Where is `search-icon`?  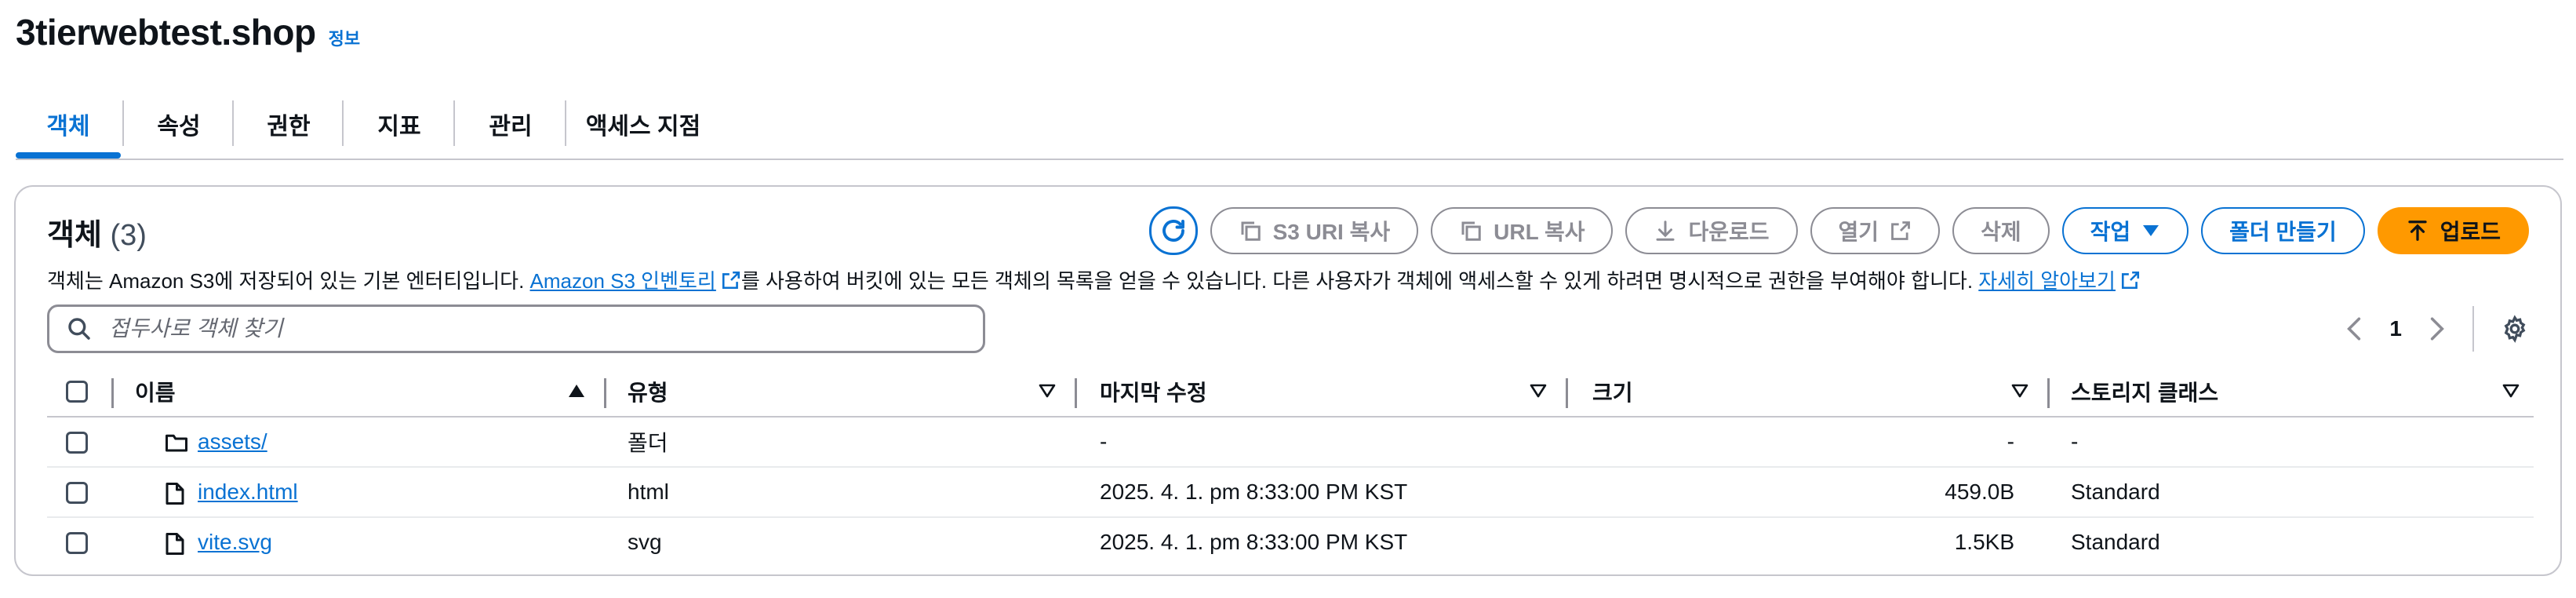 search-icon is located at coordinates (79, 329).